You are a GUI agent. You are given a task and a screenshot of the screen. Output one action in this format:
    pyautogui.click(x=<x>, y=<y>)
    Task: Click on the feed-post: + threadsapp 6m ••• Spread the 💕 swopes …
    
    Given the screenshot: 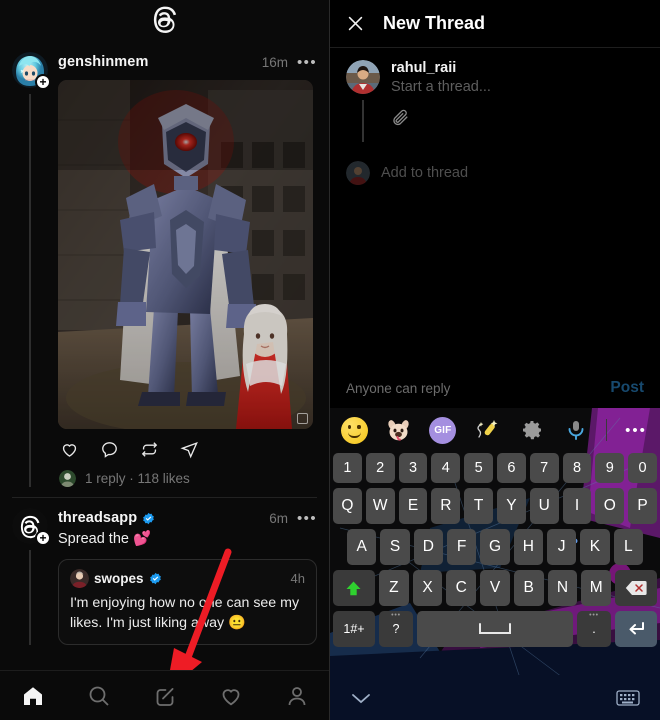 What is the action you would take?
    pyautogui.click(x=164, y=571)
    